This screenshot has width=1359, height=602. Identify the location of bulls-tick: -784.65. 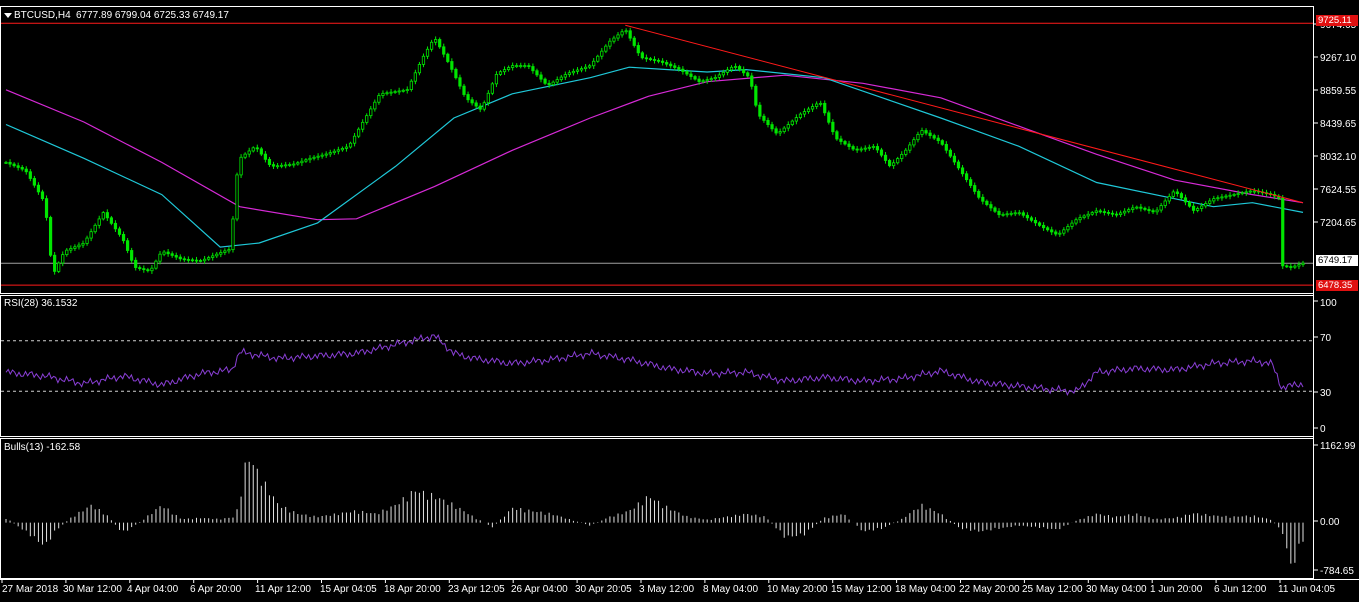
(1337, 571).